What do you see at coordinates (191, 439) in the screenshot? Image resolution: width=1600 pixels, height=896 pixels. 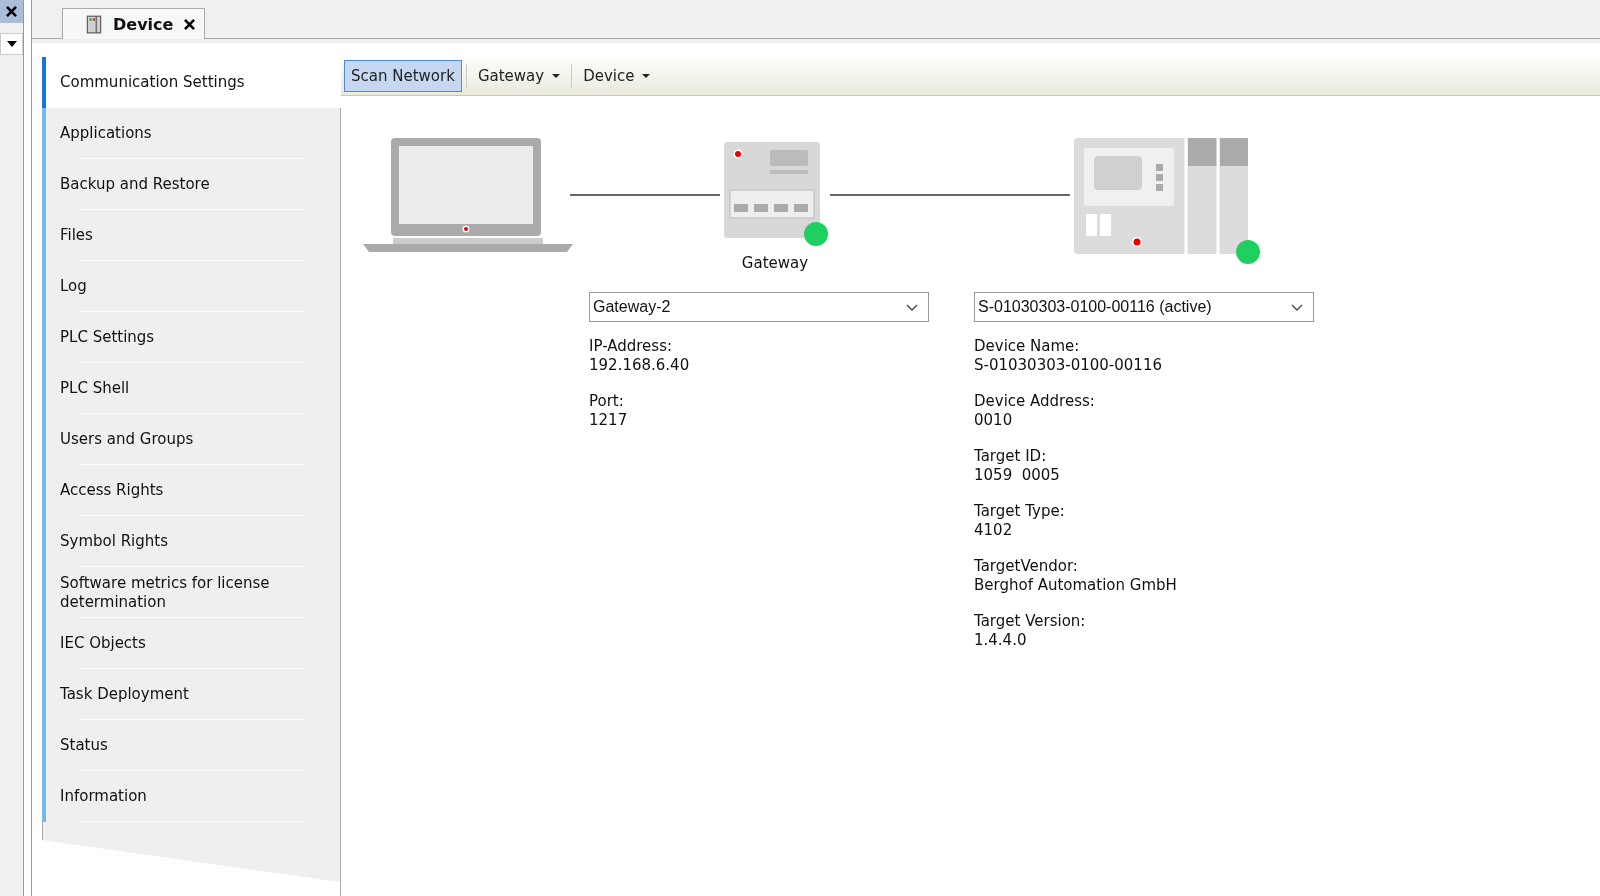 I see `sidebar-item: Users and Groups` at bounding box center [191, 439].